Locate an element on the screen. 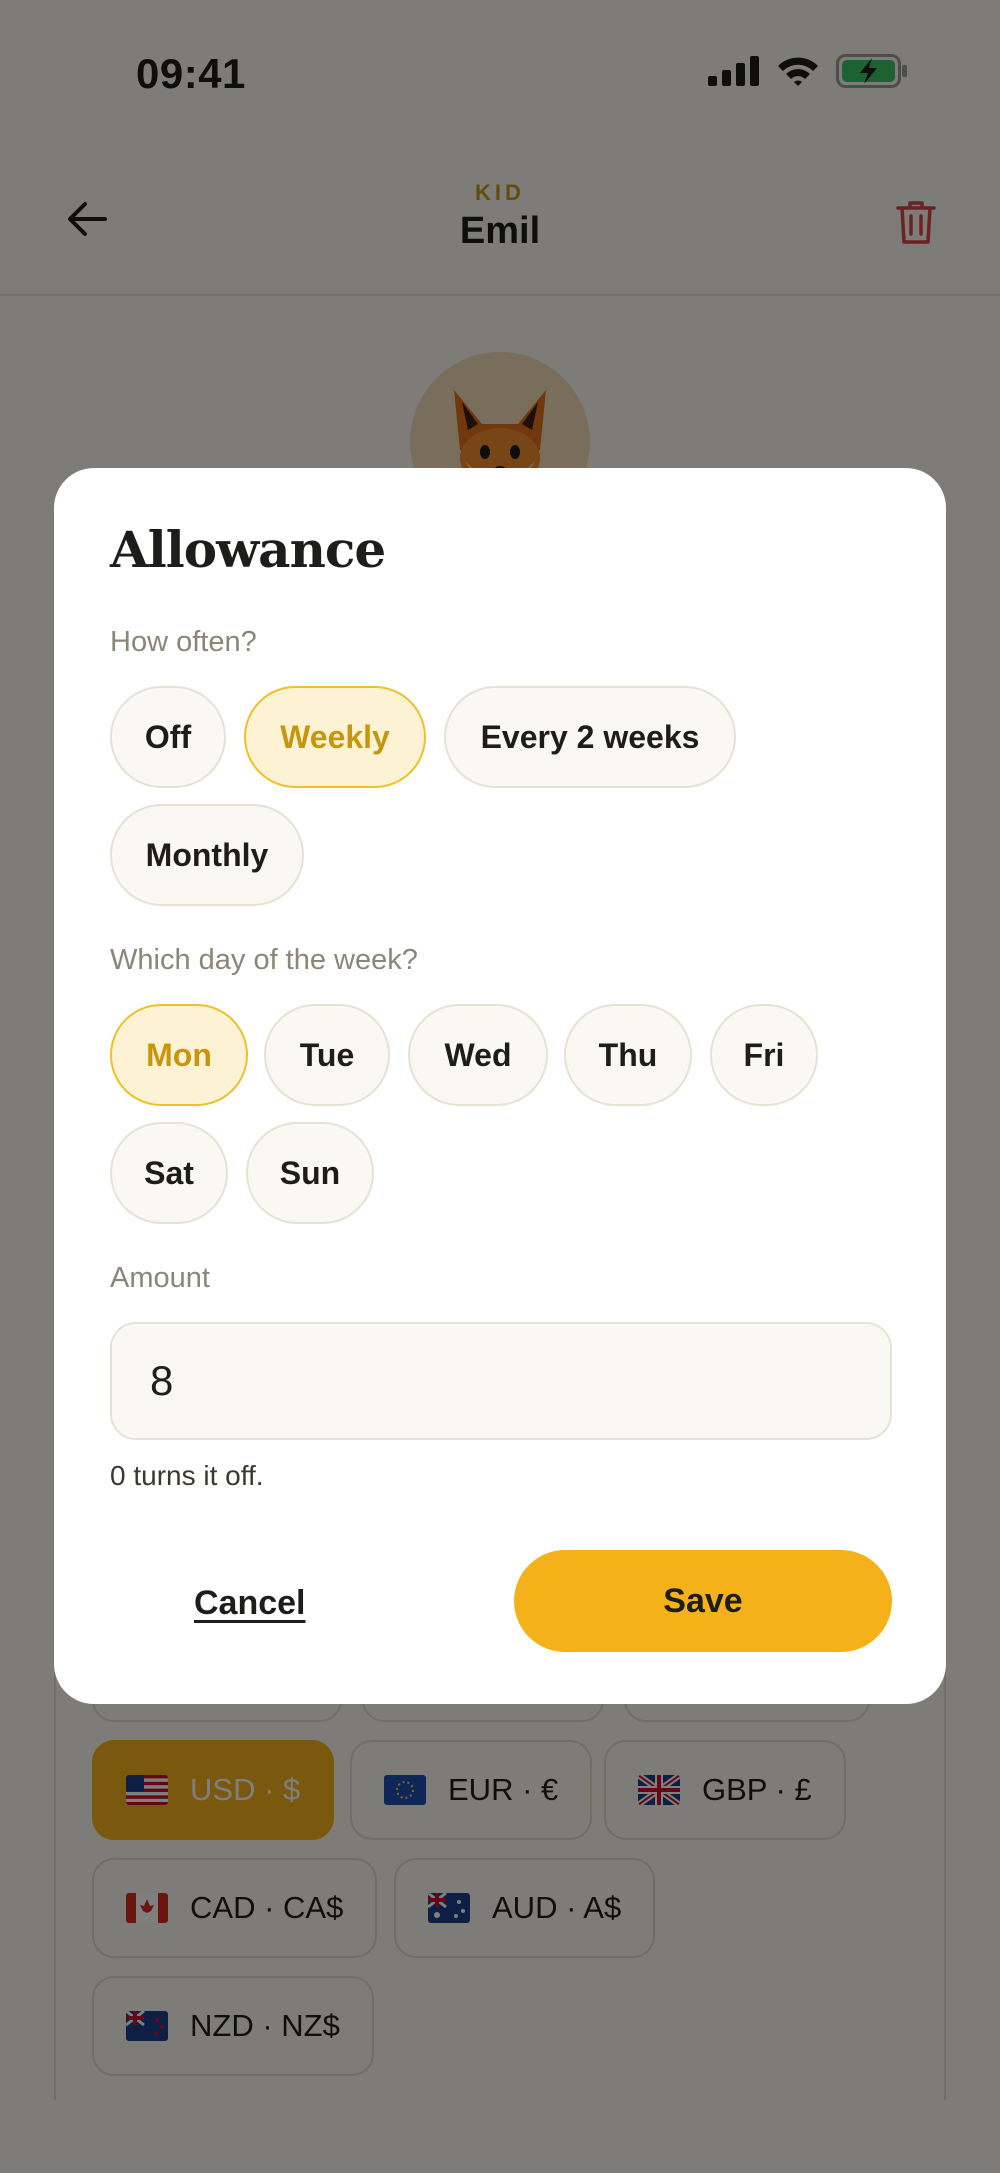  frequency-option-weekly: Weekly is located at coordinates (335, 737).